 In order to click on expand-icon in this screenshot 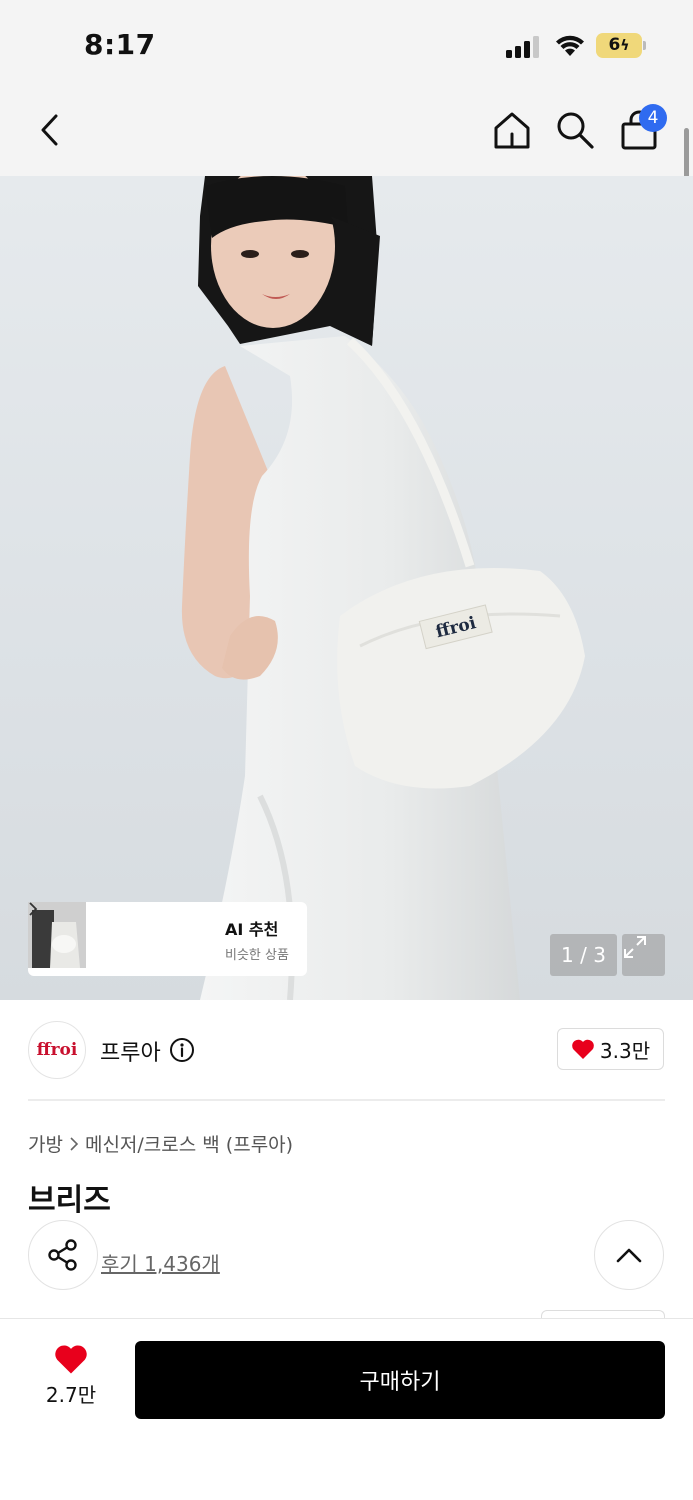, I will do `click(635, 947)`.